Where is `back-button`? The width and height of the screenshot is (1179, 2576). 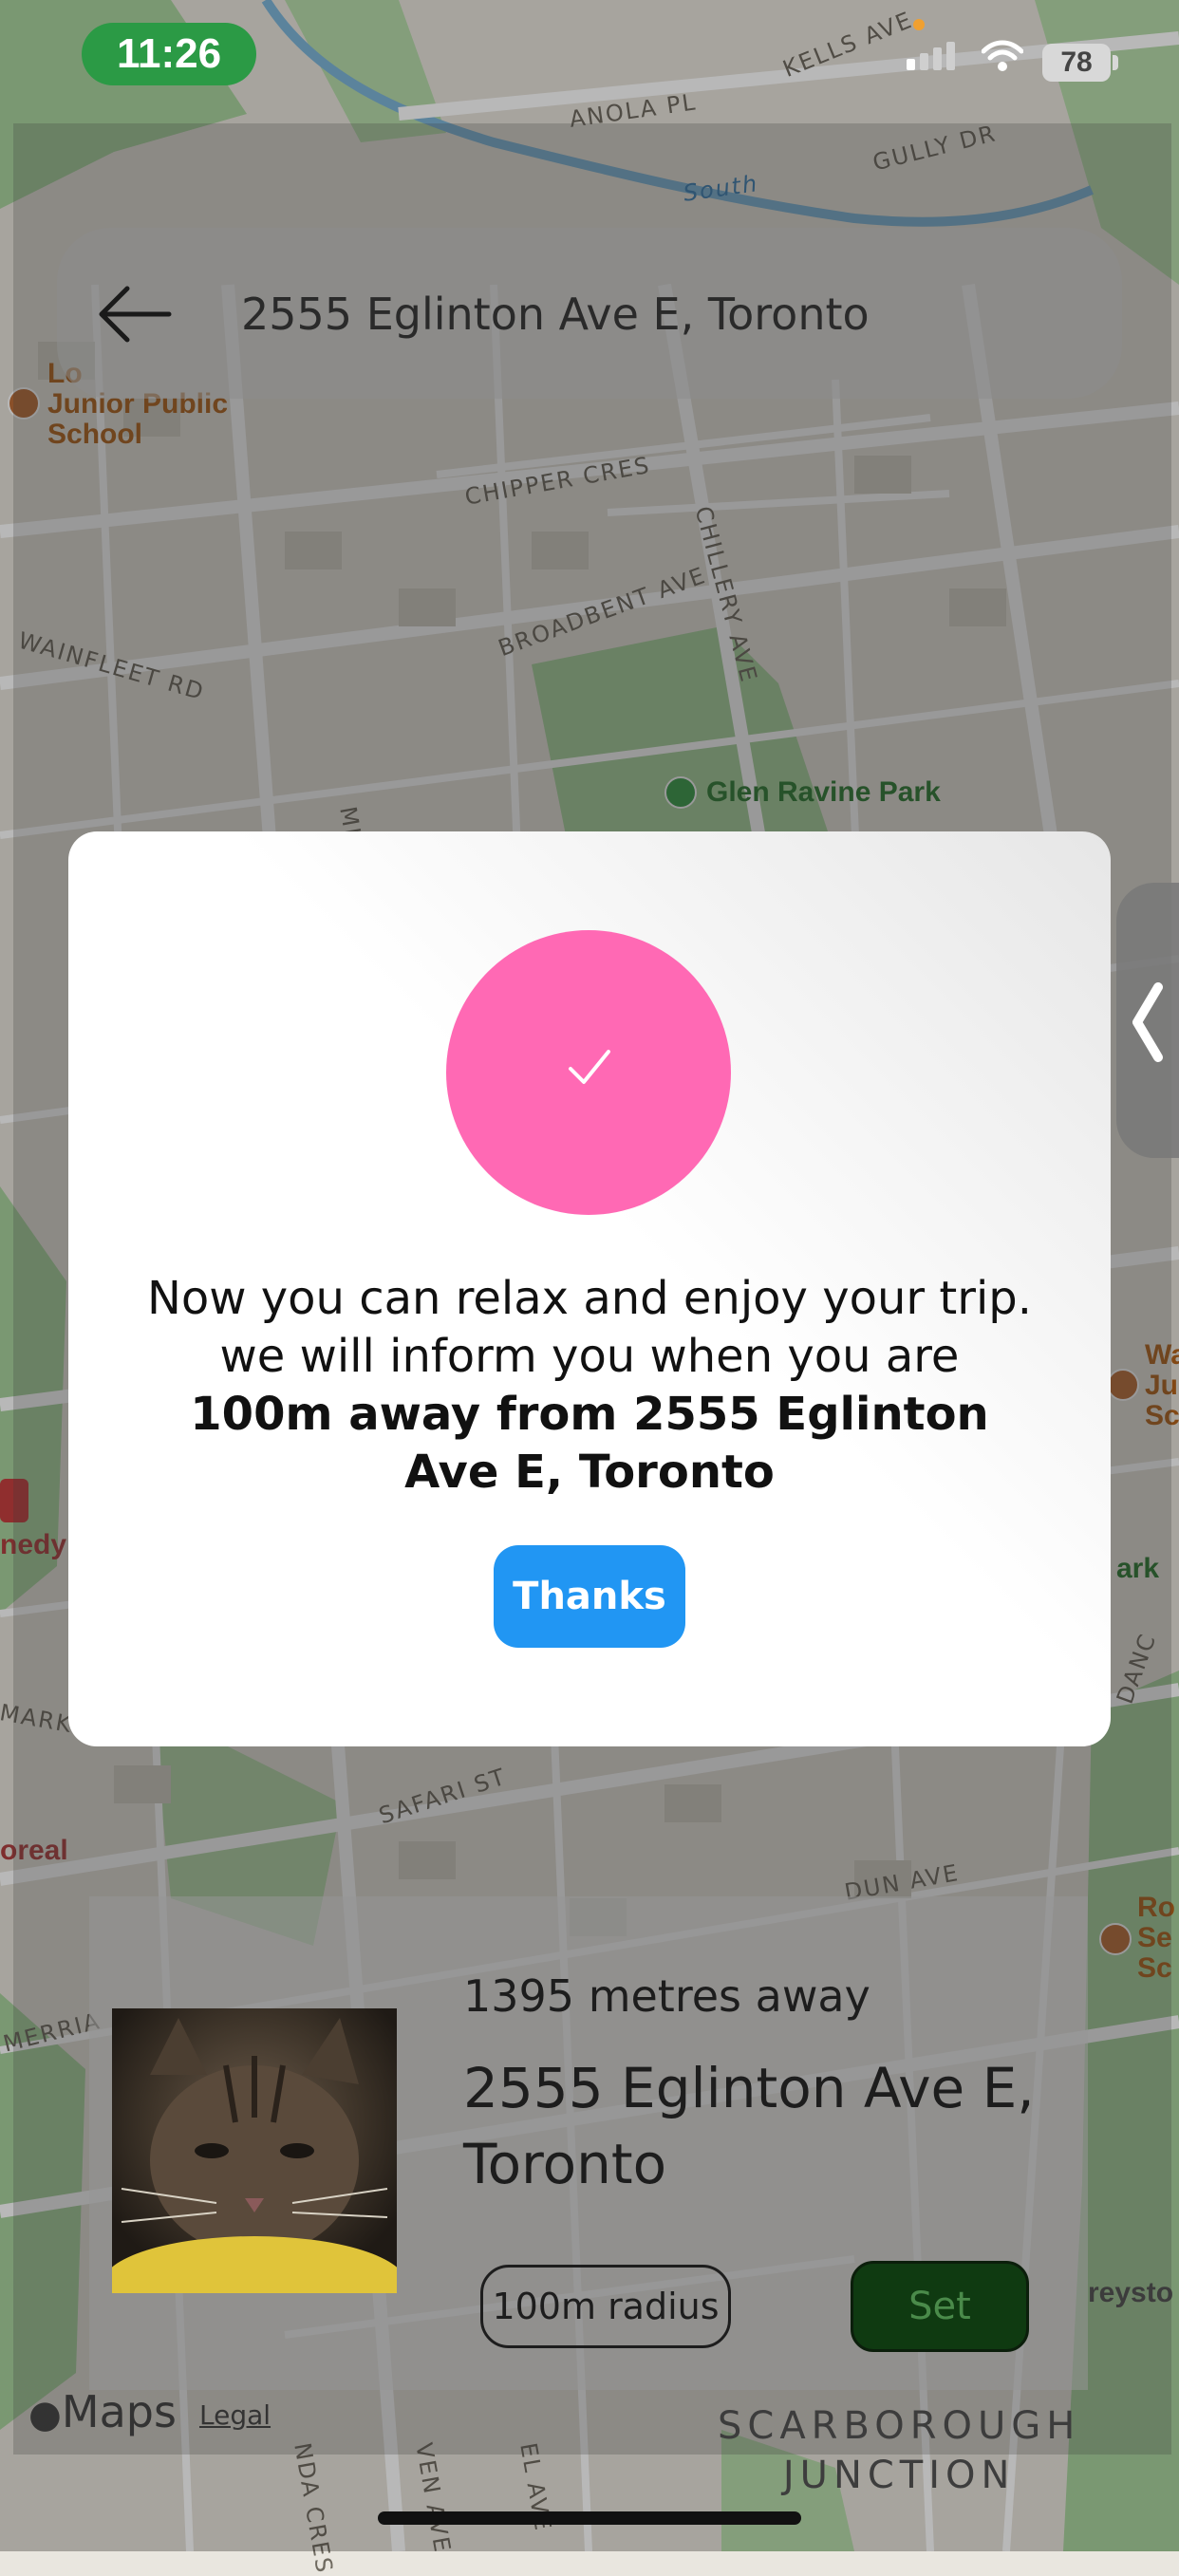
back-button is located at coordinates (135, 314).